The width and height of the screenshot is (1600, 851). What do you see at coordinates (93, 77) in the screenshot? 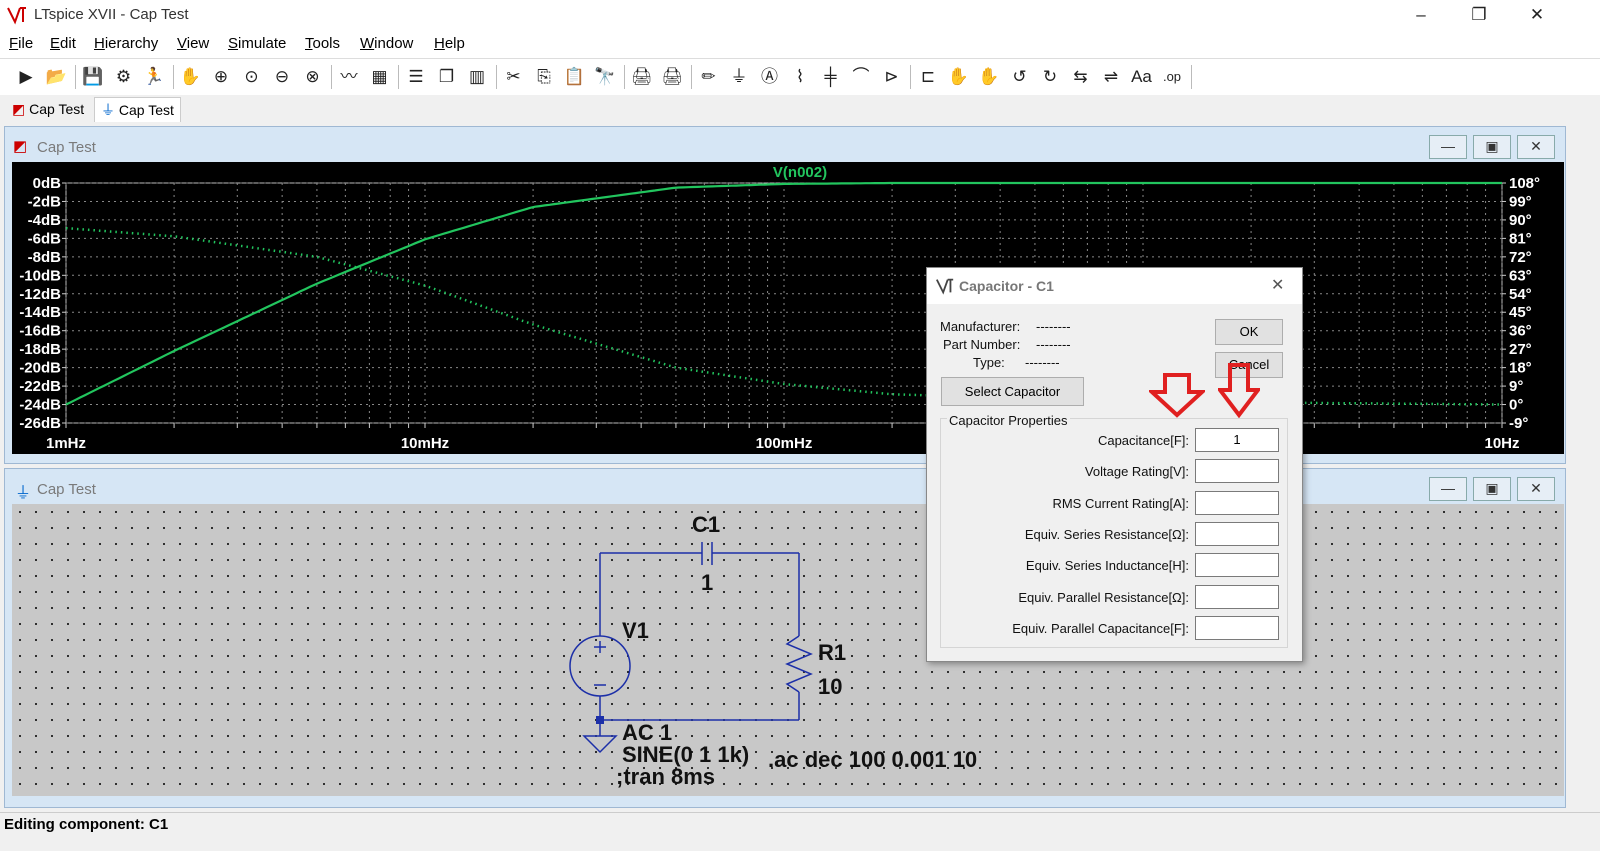
I see `save-icon: 💾` at bounding box center [93, 77].